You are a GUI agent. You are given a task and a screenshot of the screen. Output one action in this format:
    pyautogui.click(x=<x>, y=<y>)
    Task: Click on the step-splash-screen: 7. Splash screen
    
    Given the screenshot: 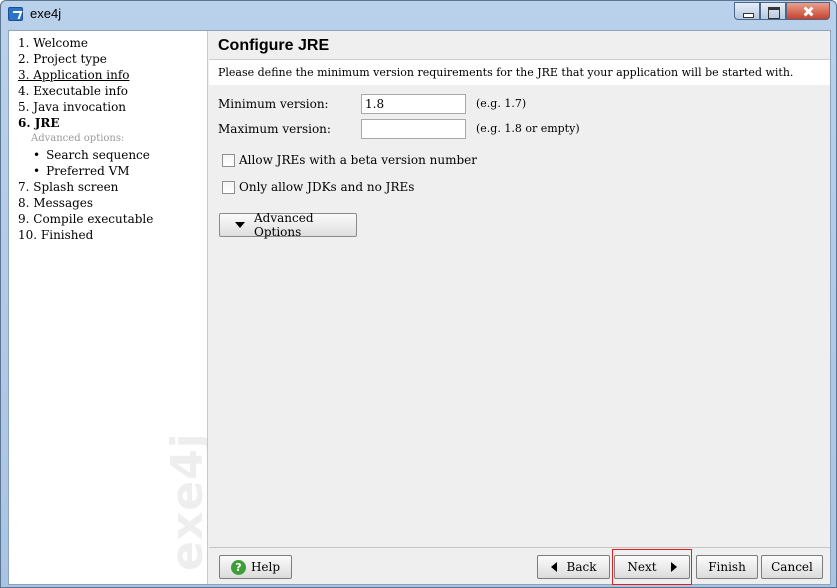 What is the action you would take?
    pyautogui.click(x=68, y=187)
    